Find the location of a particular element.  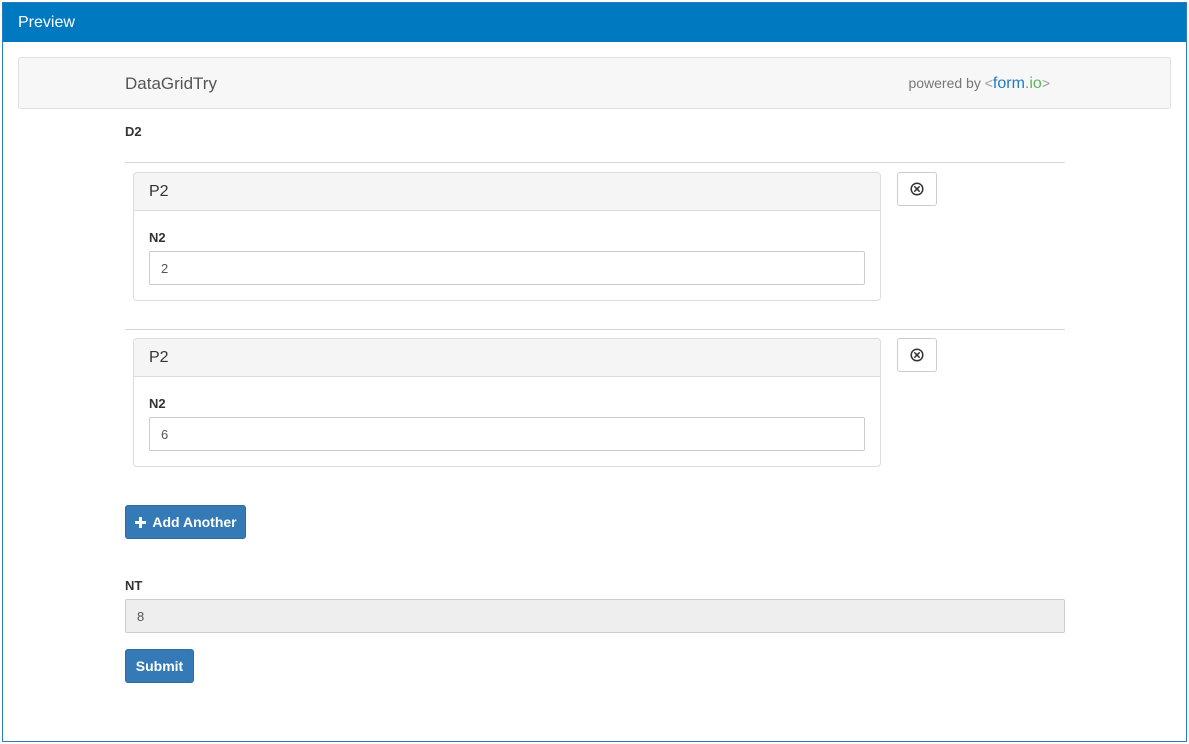

brand-close-bracket: > is located at coordinates (1045, 83).